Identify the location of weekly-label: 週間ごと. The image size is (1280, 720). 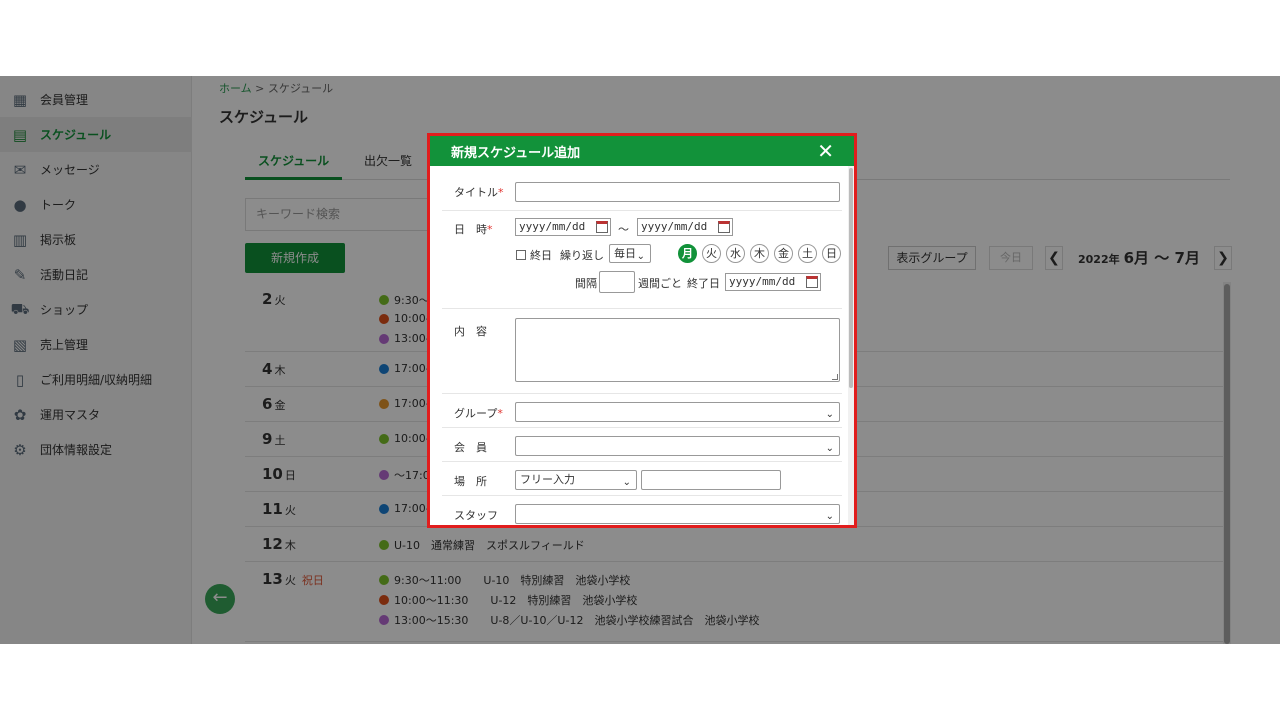
(660, 283).